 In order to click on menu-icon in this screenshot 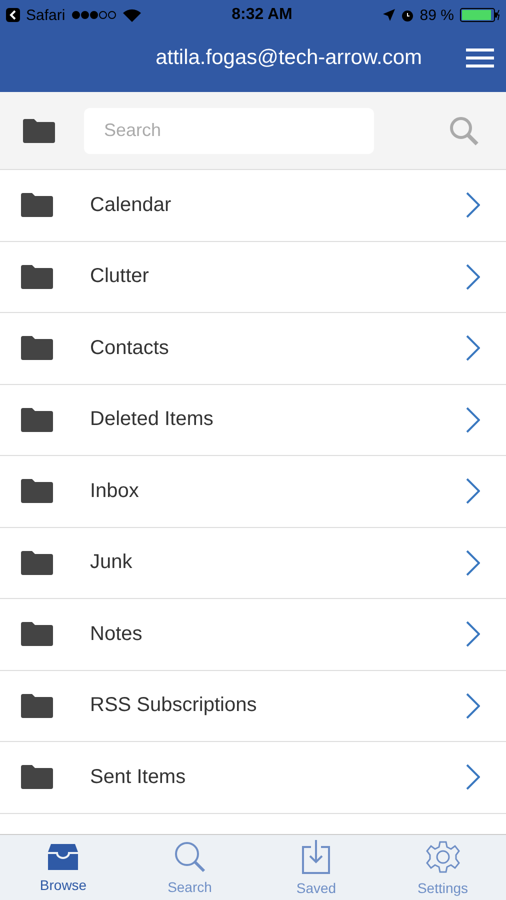, I will do `click(480, 58)`.